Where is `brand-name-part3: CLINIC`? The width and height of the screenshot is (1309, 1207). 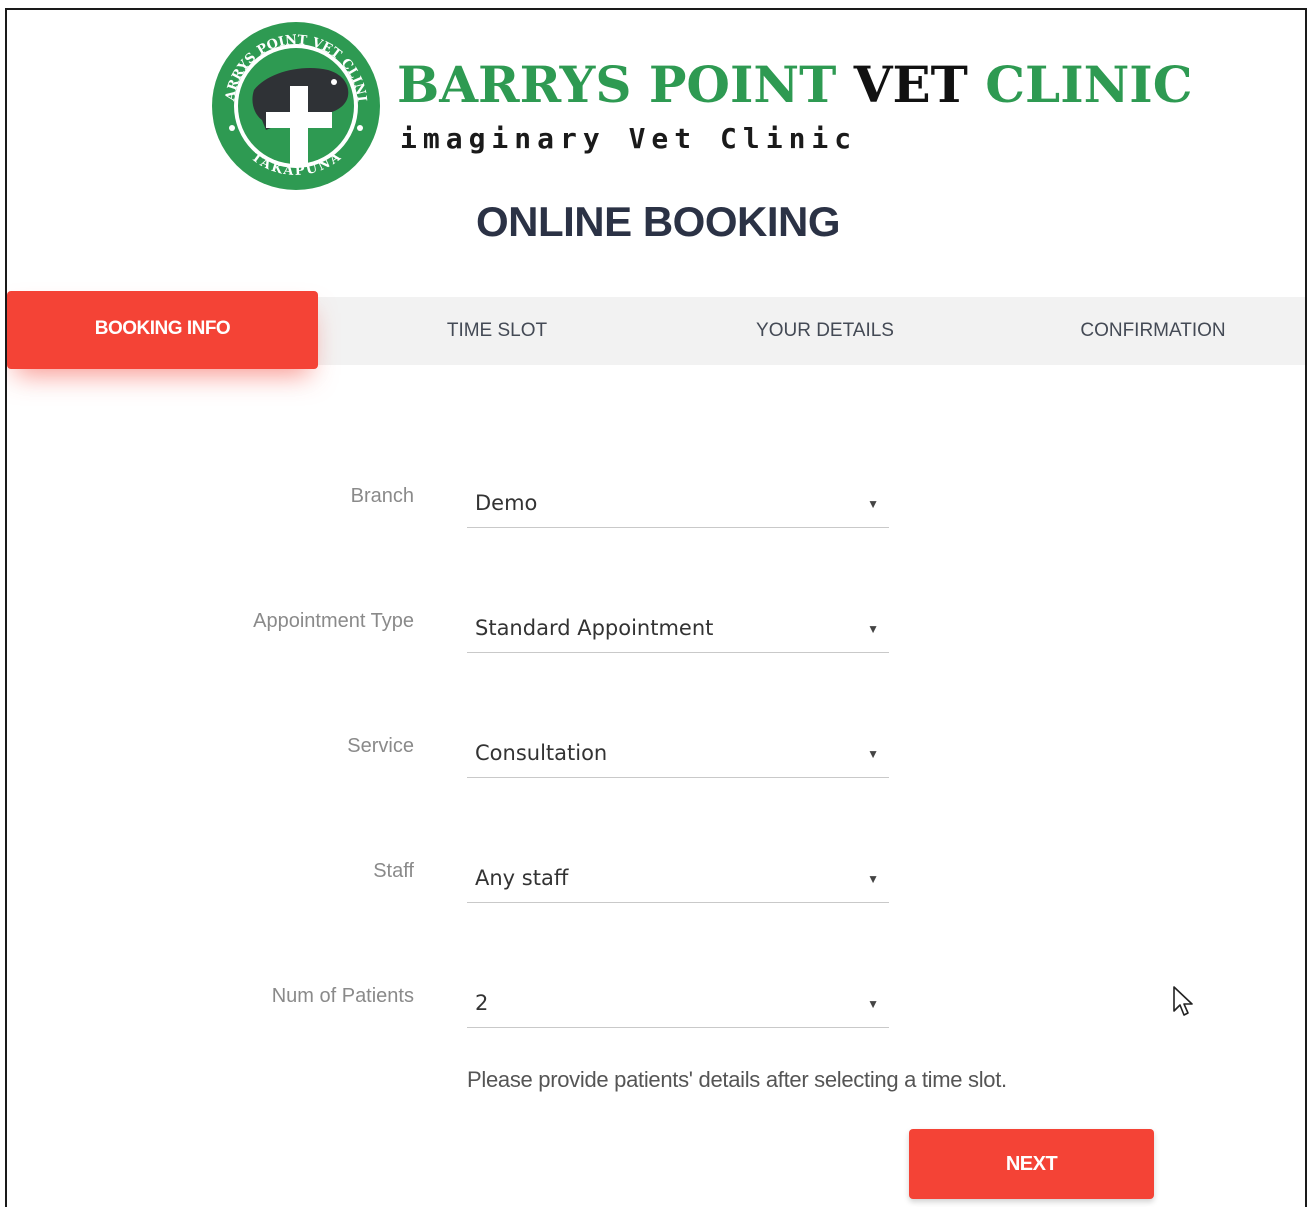 brand-name-part3: CLINIC is located at coordinates (1089, 84).